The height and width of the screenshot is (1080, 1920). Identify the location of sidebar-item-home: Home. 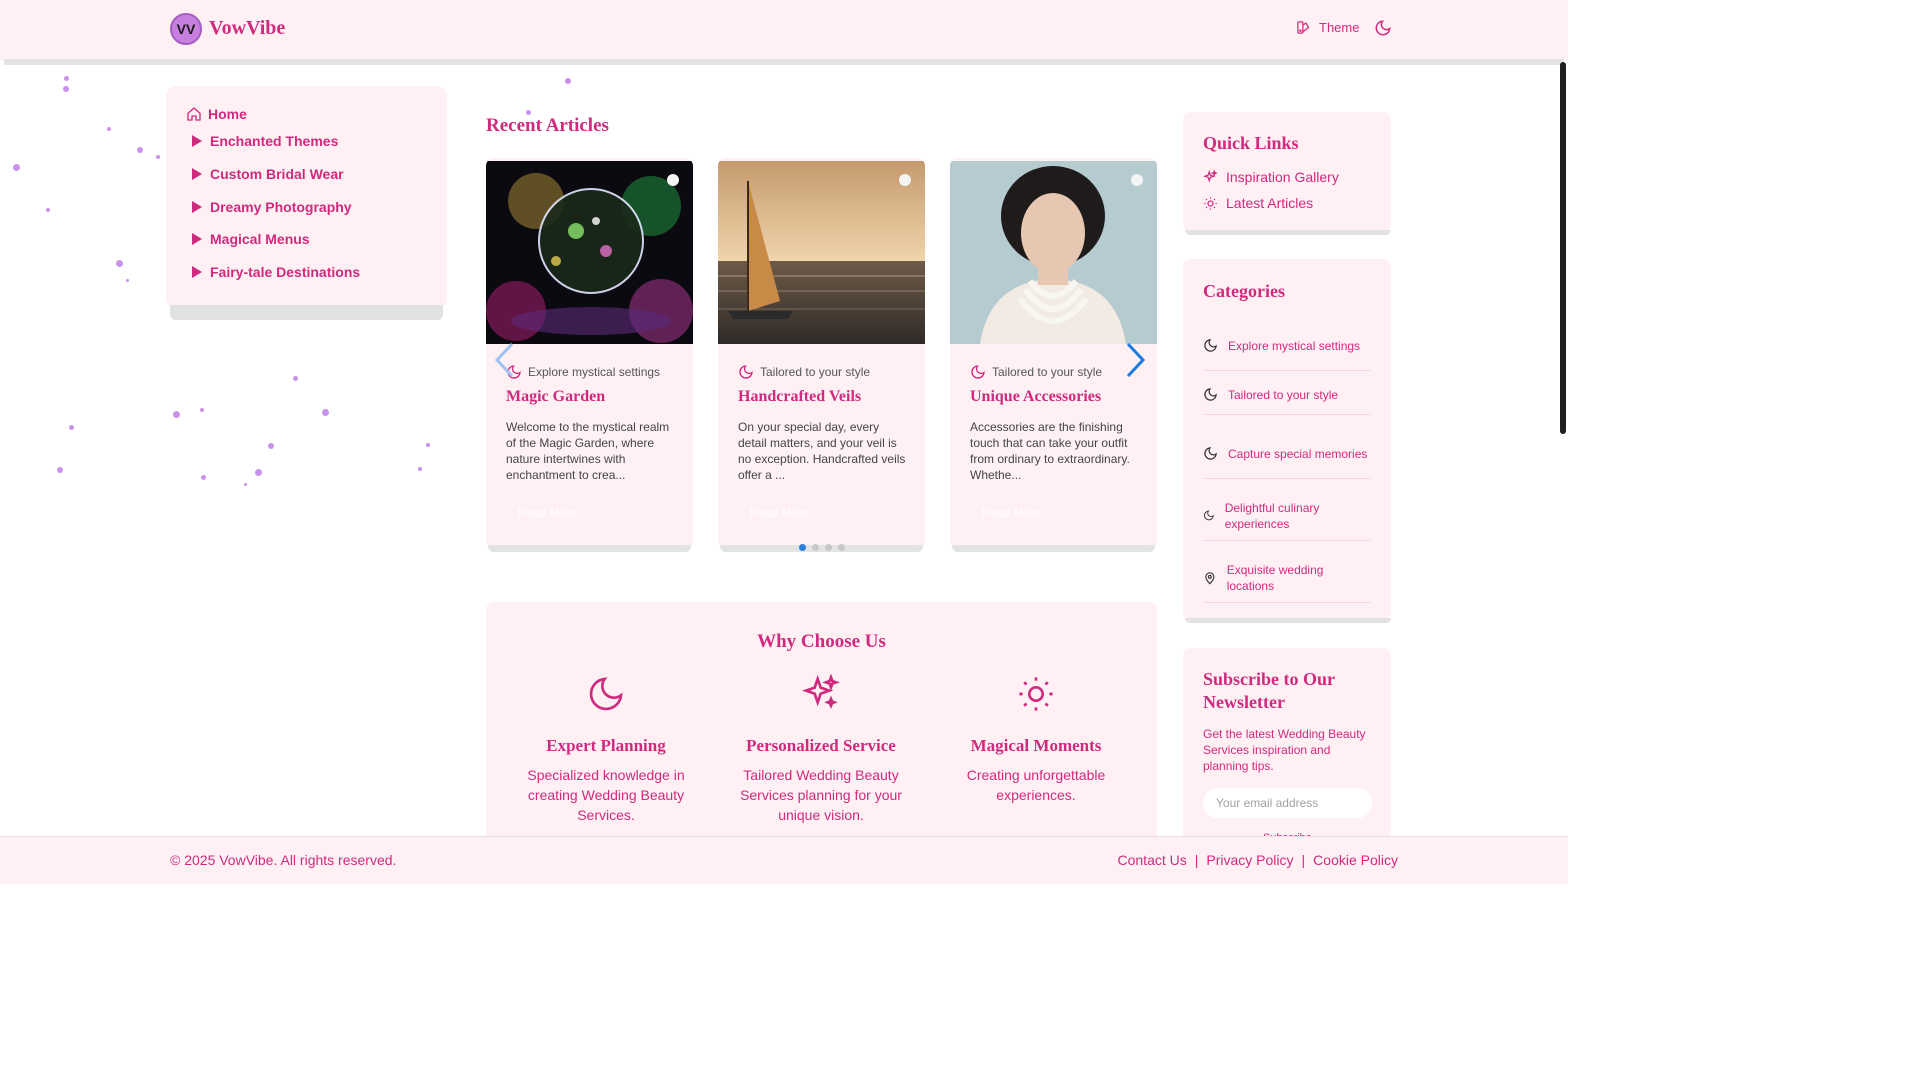
(216, 114).